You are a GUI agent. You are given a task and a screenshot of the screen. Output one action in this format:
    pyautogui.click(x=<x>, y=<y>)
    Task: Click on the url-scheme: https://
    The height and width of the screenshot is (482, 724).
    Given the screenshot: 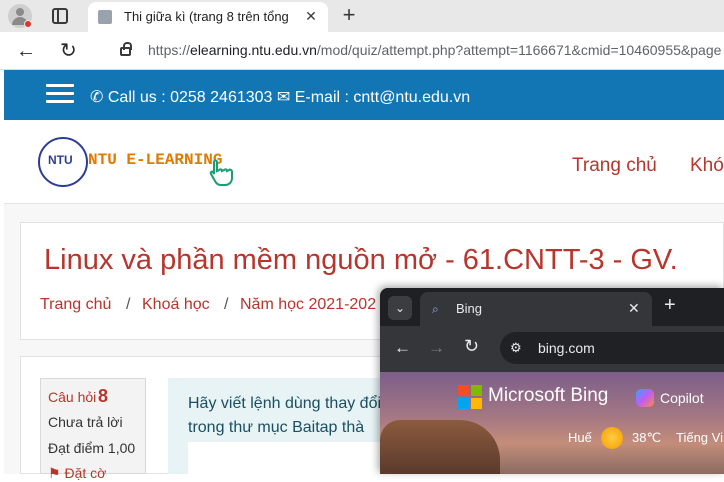 What is the action you would take?
    pyautogui.click(x=169, y=50)
    